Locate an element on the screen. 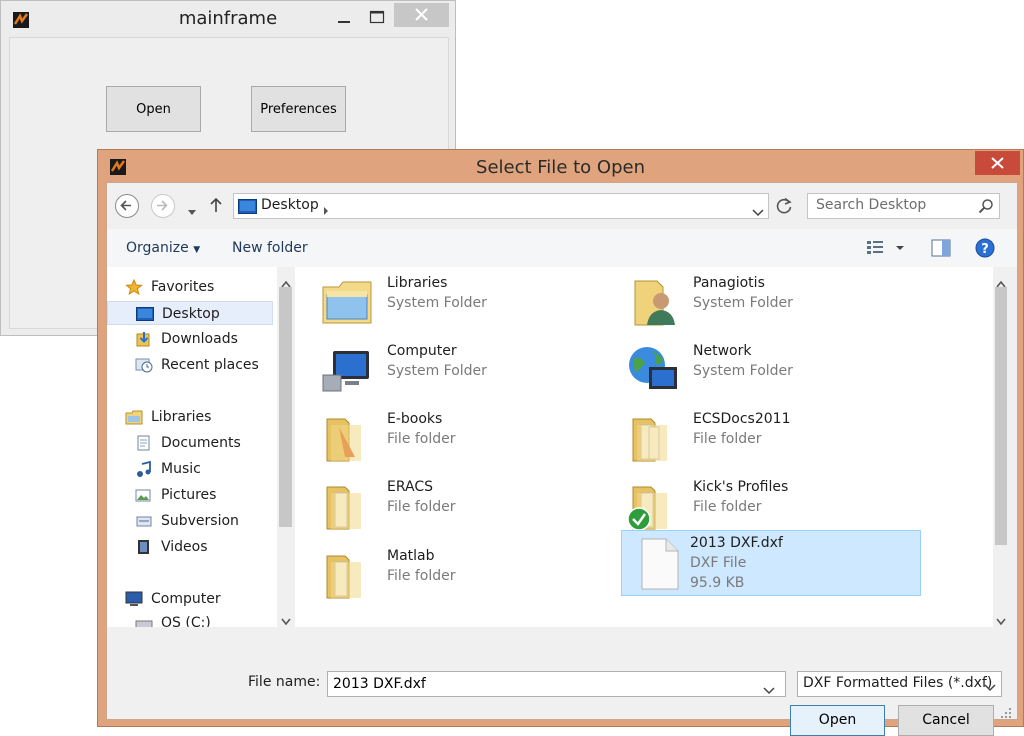 This screenshot has height=736, width=1024. file-item: E-books File folder is located at coordinates (459, 436).